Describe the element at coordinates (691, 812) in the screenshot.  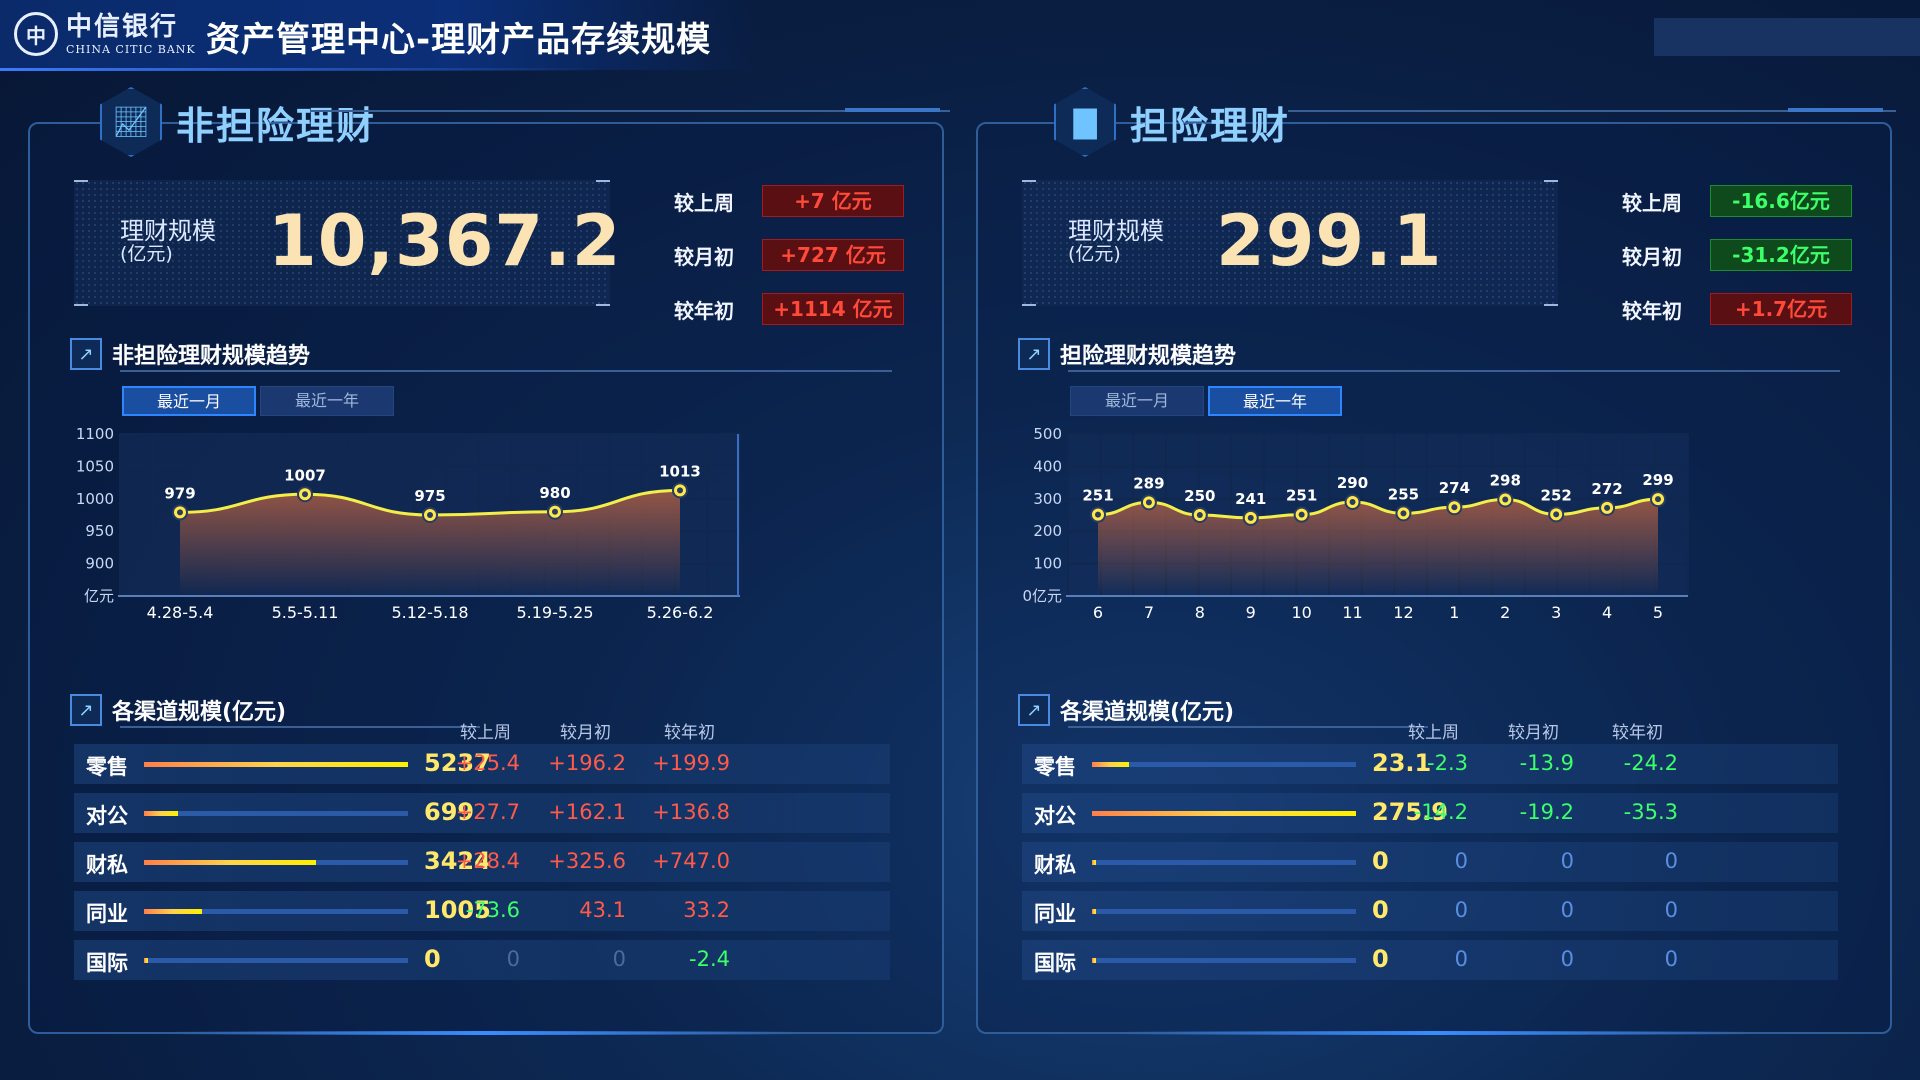
I see `channel-delta: +136.8` at that location.